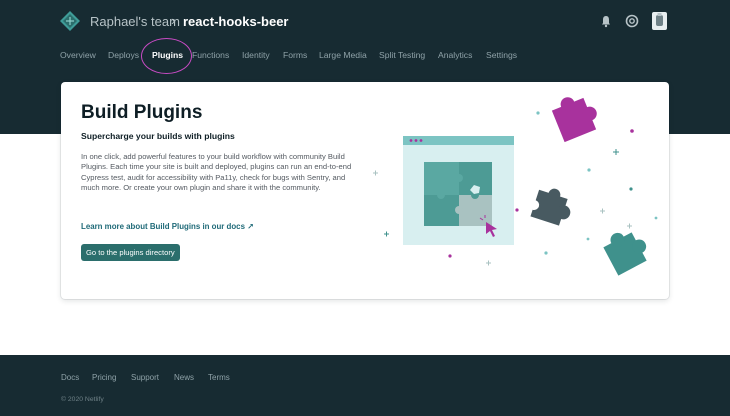 This screenshot has width=730, height=416. I want to click on footer-link-docs: Docs, so click(70, 377).